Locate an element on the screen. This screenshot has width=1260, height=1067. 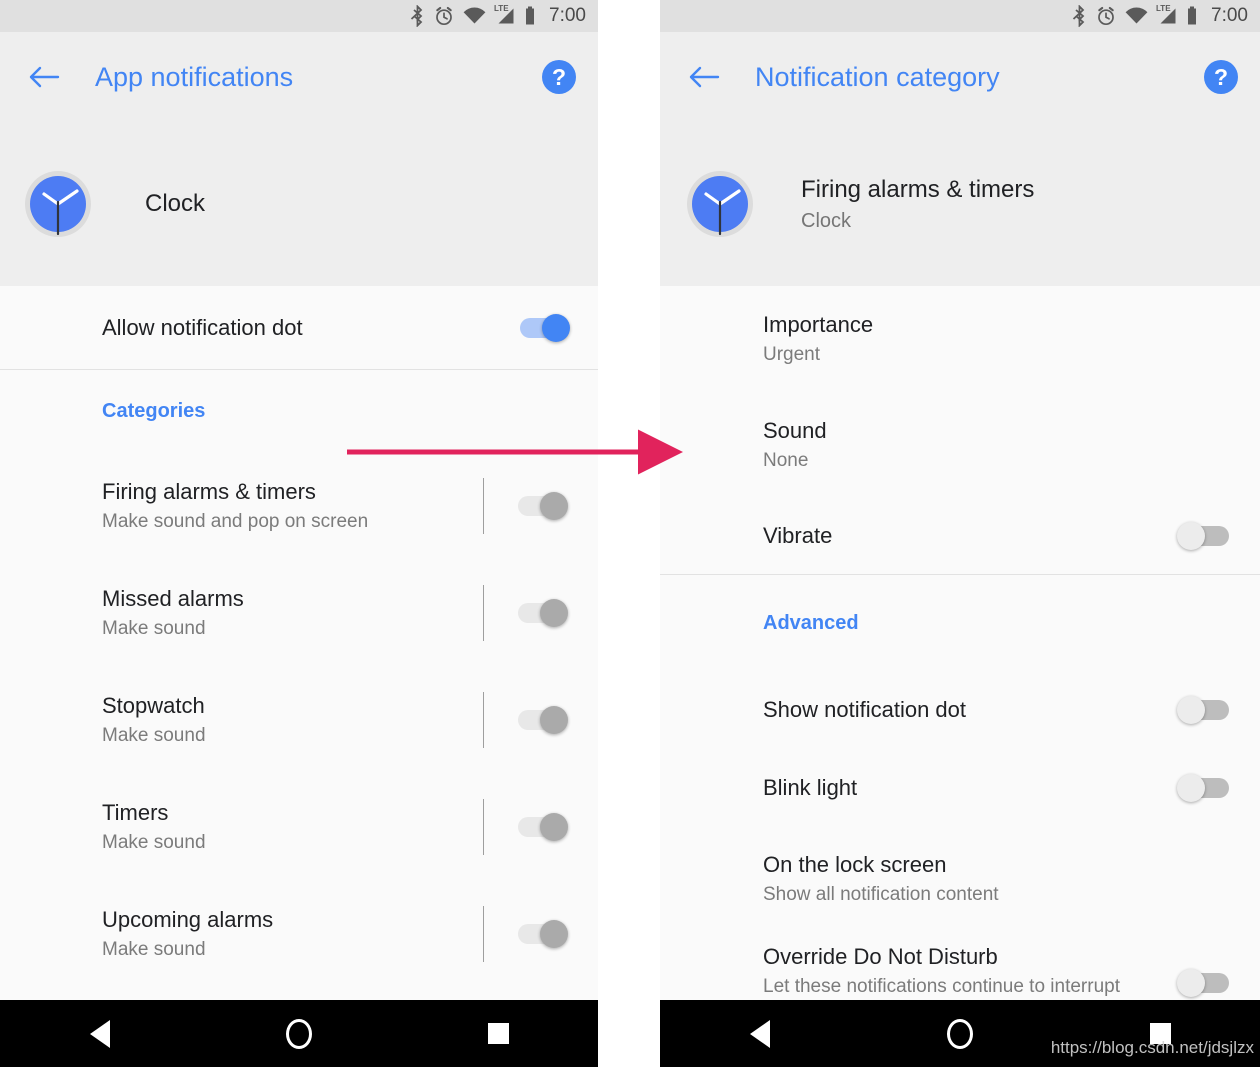
category-row-missed-alarms: Missed alarms Make sound is located at coordinates (299, 612).